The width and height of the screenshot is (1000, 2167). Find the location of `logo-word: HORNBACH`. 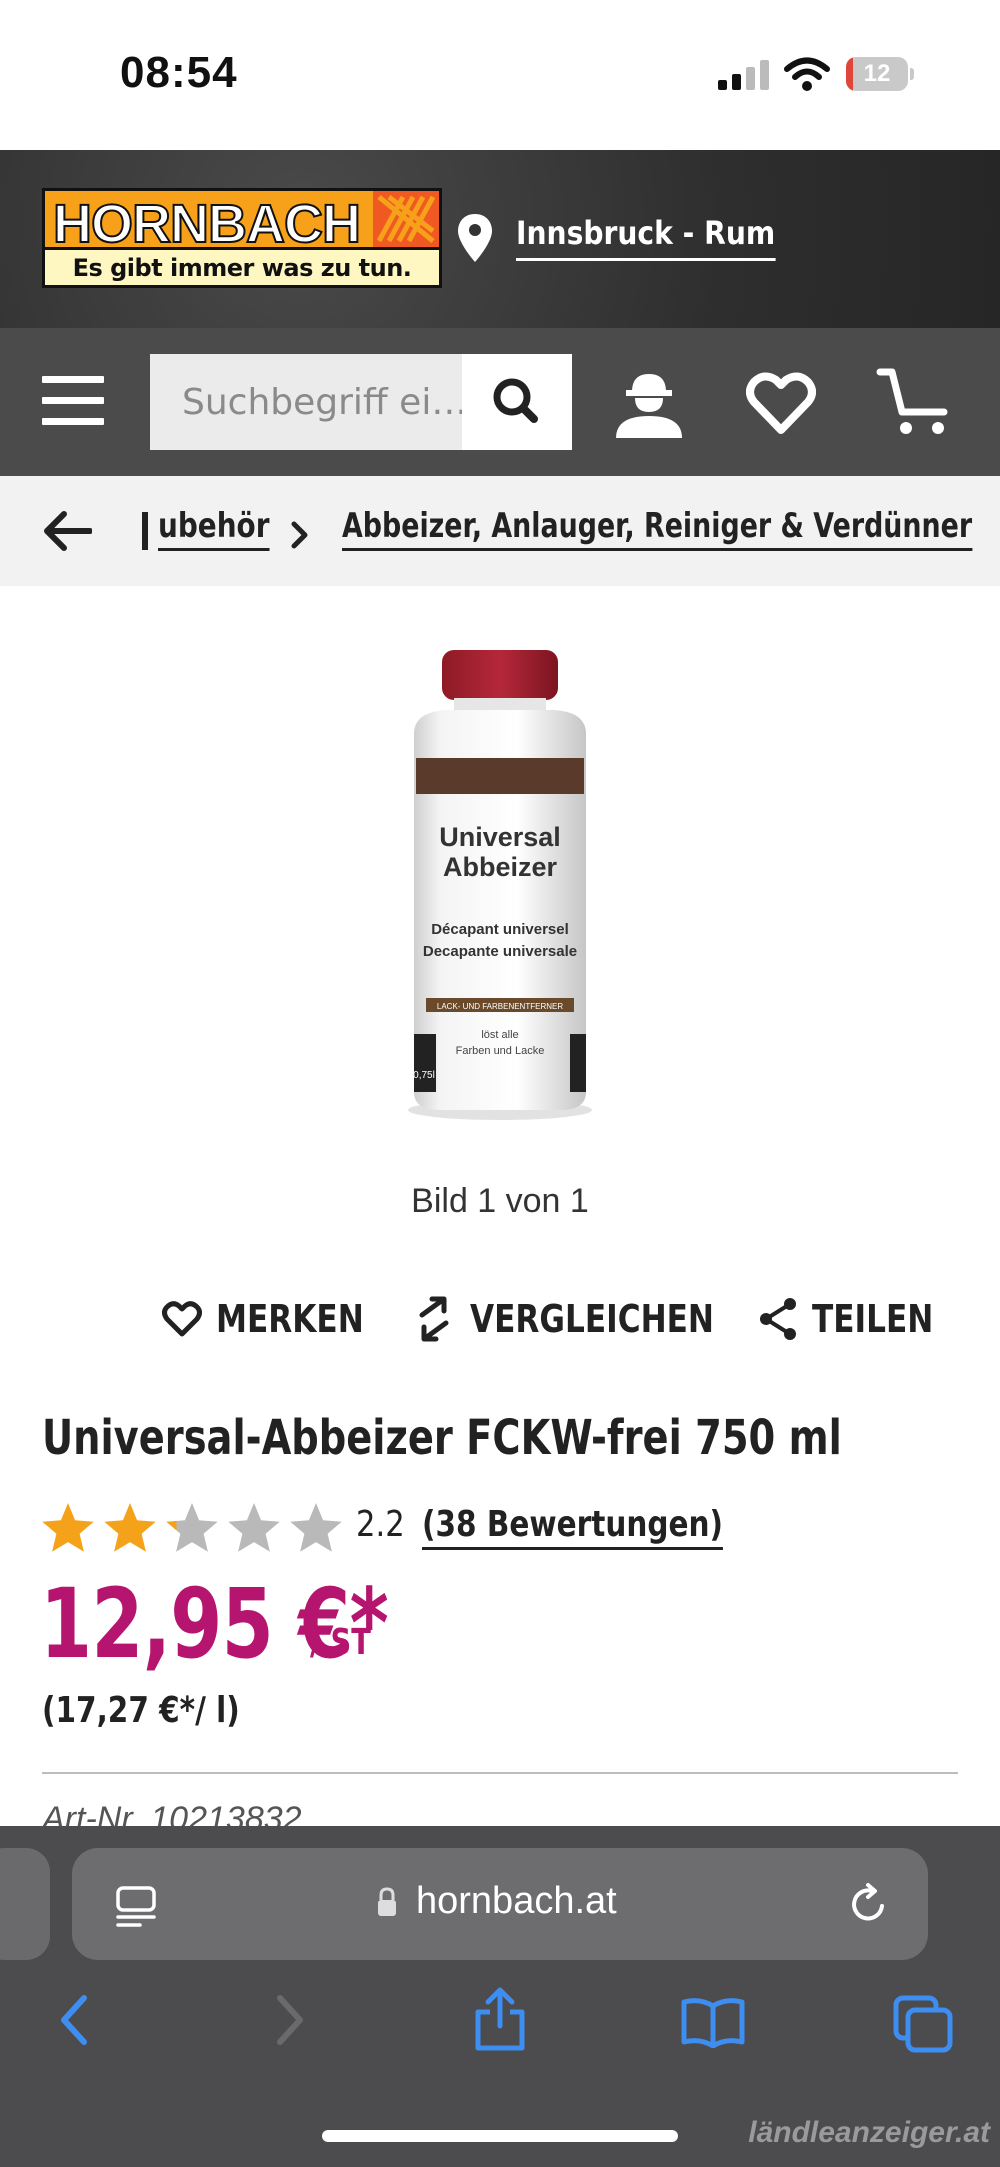

logo-word: HORNBACH is located at coordinates (207, 224).